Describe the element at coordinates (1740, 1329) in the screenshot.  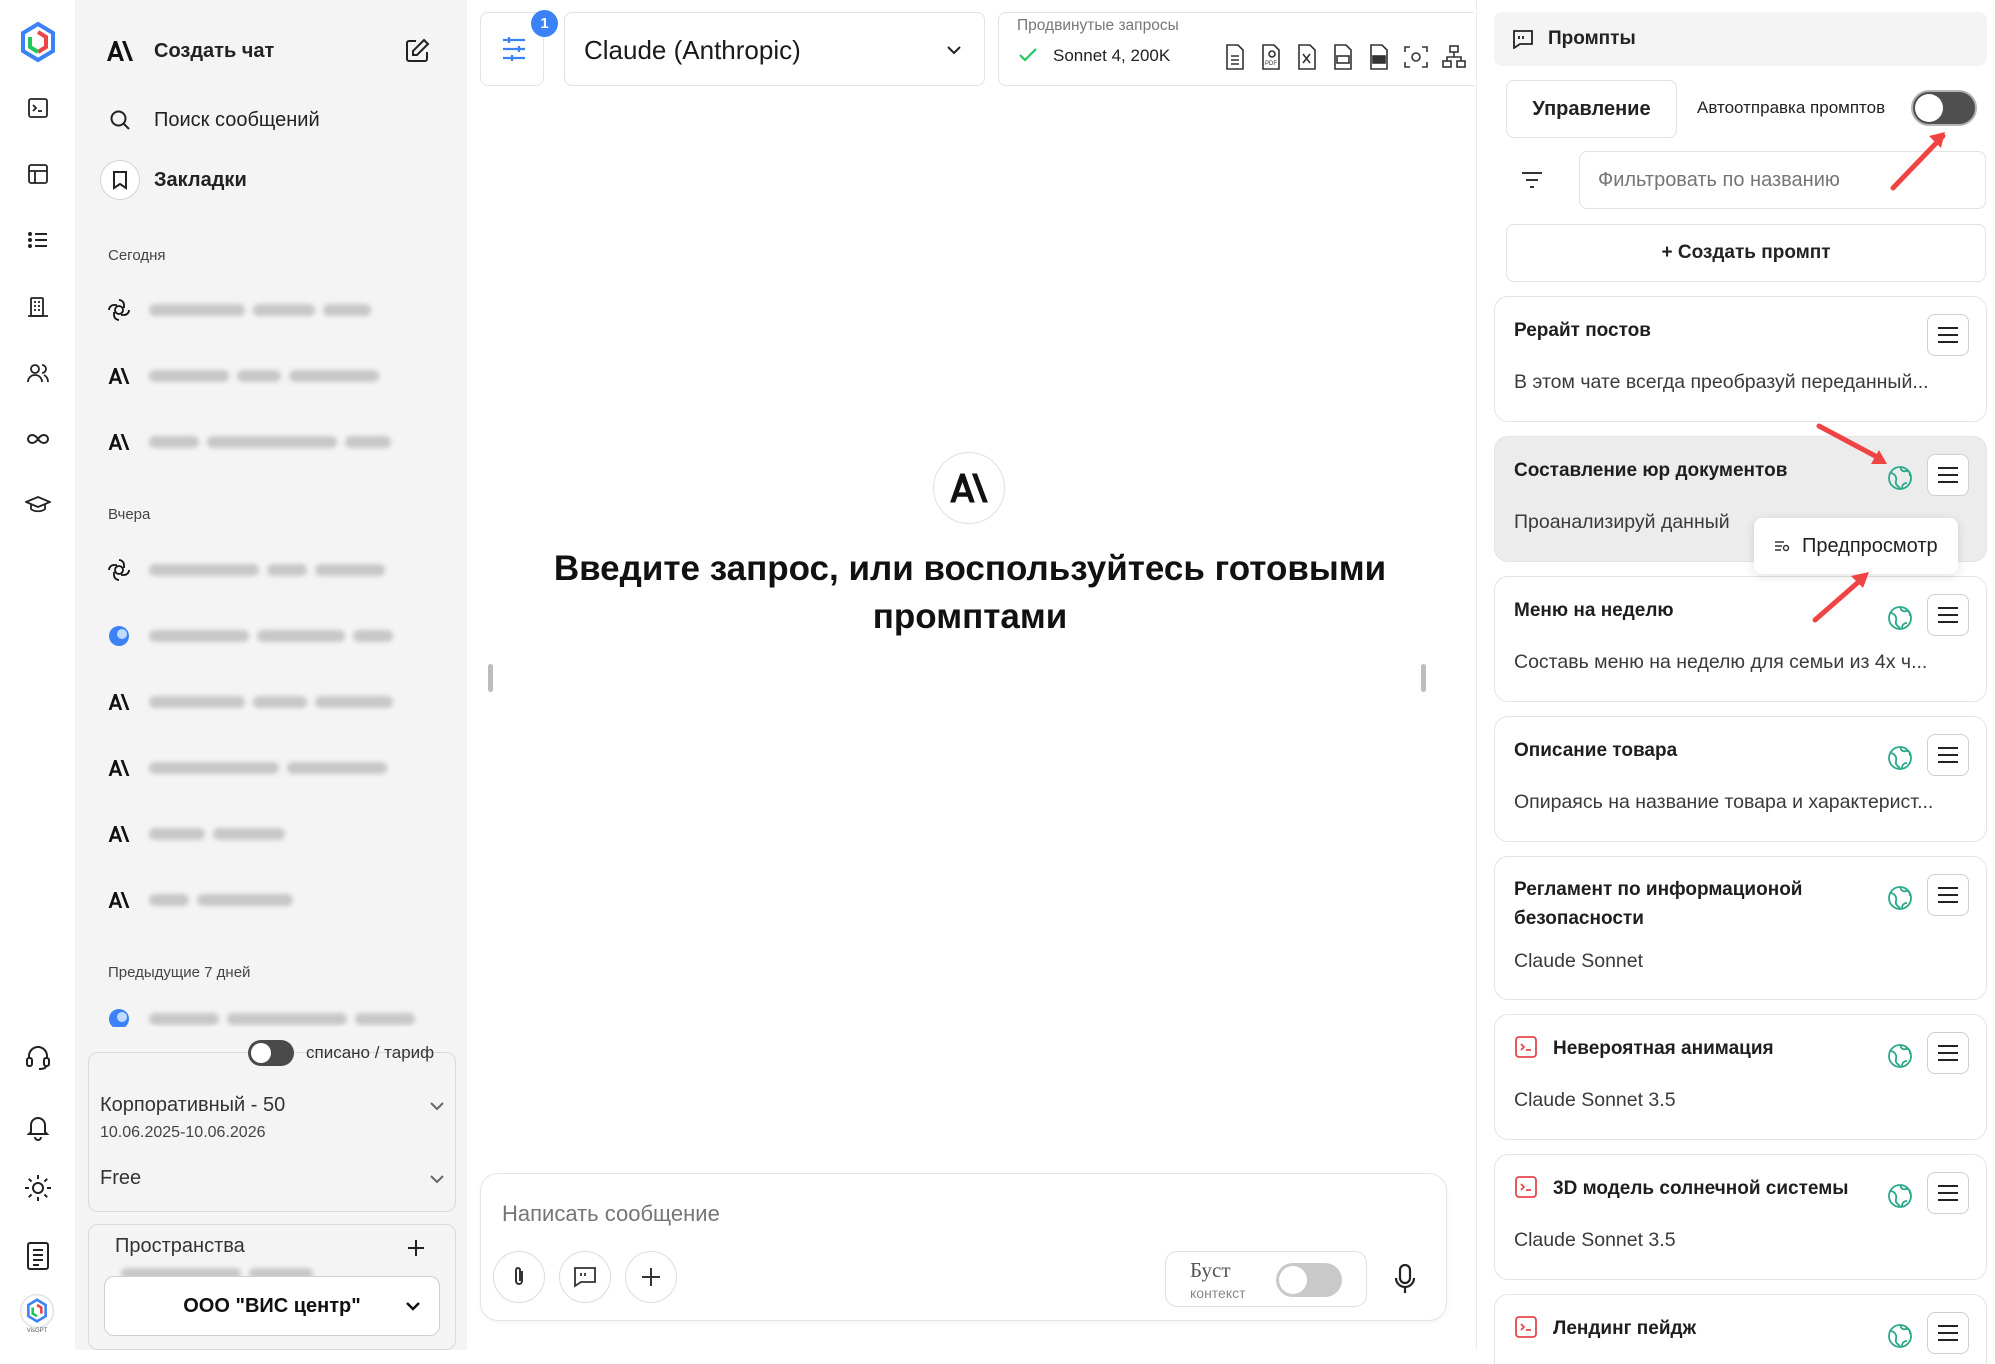
I see `prompt-card: Лендинг пейдж` at that location.